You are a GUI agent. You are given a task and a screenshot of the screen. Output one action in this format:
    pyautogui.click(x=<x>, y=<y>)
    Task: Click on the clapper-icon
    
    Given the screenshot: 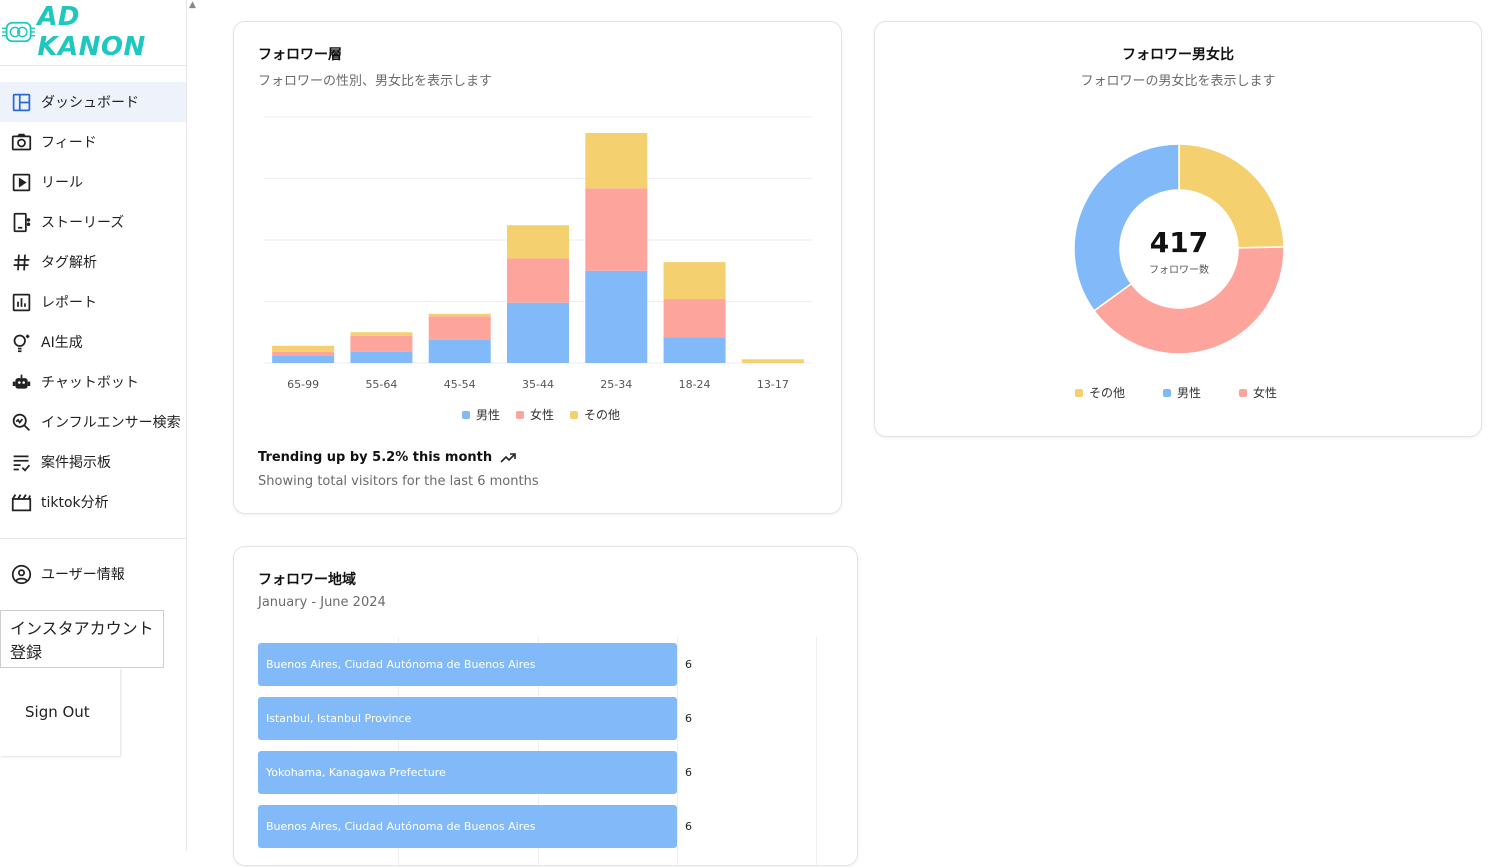 What is the action you would take?
    pyautogui.click(x=21, y=502)
    